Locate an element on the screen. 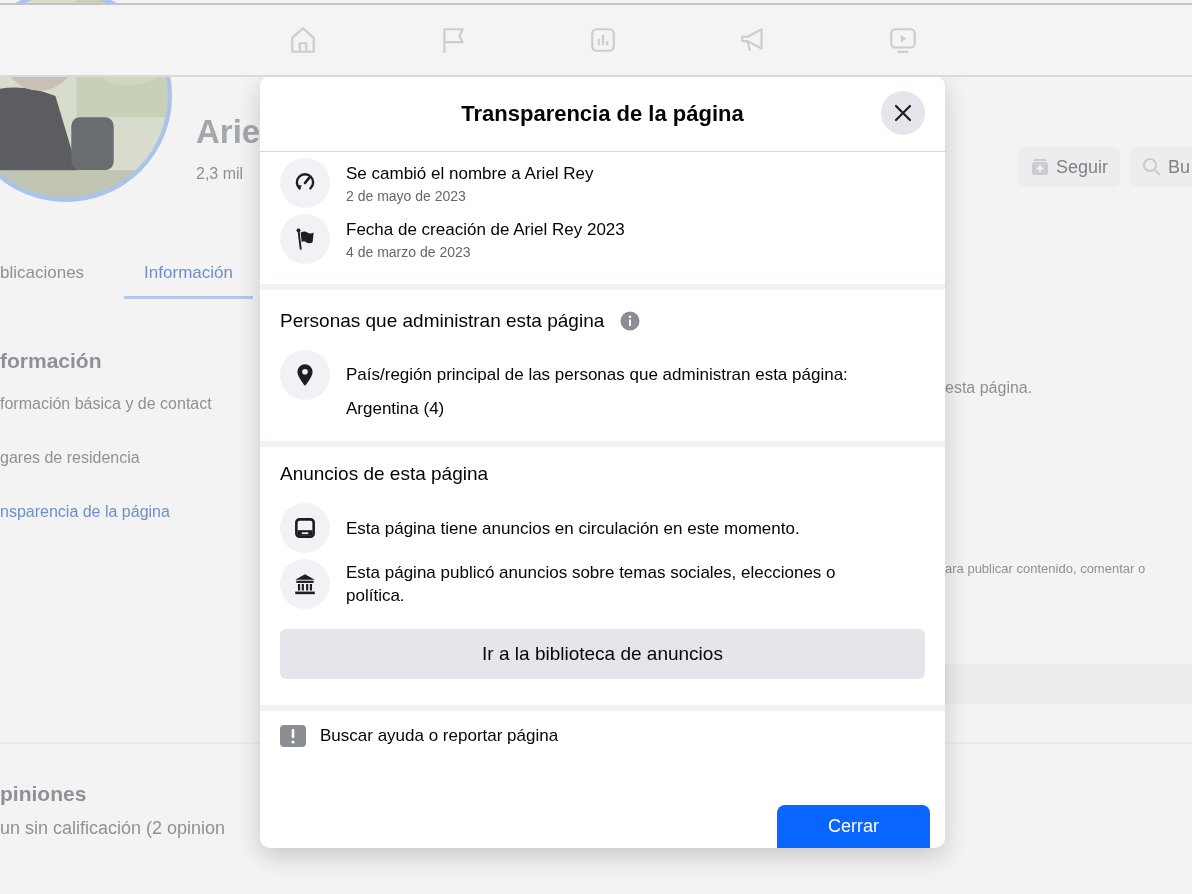 The height and width of the screenshot is (894, 1192). profile-tab: Información is located at coordinates (188, 274).